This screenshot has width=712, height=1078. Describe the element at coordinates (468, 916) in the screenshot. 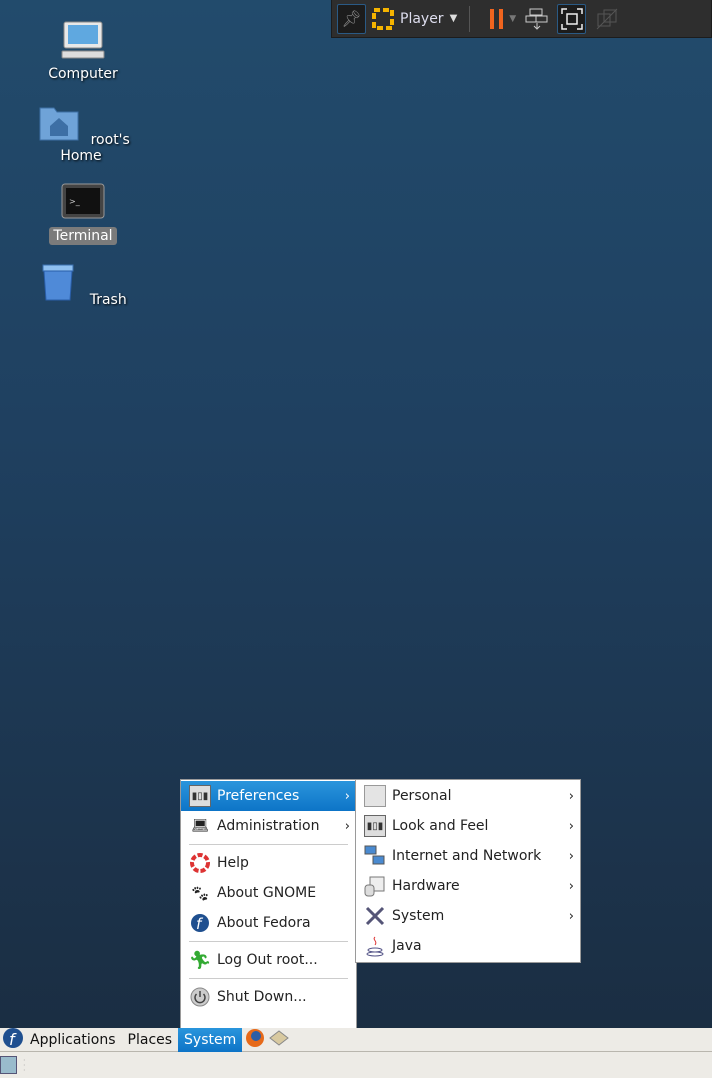

I see `submenu-item-system: System ›` at that location.